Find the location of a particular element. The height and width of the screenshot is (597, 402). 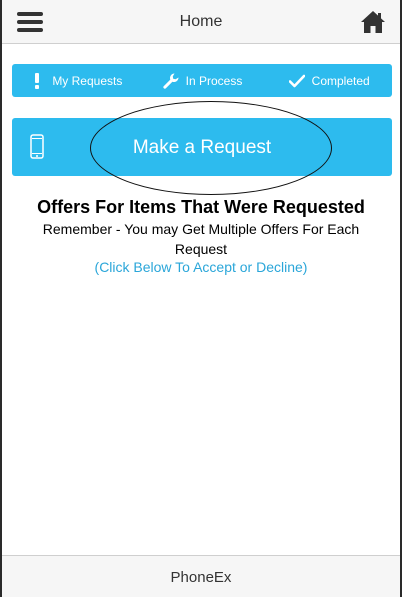

status-tab-bar: My Requests In Process Completed is located at coordinates (202, 80).